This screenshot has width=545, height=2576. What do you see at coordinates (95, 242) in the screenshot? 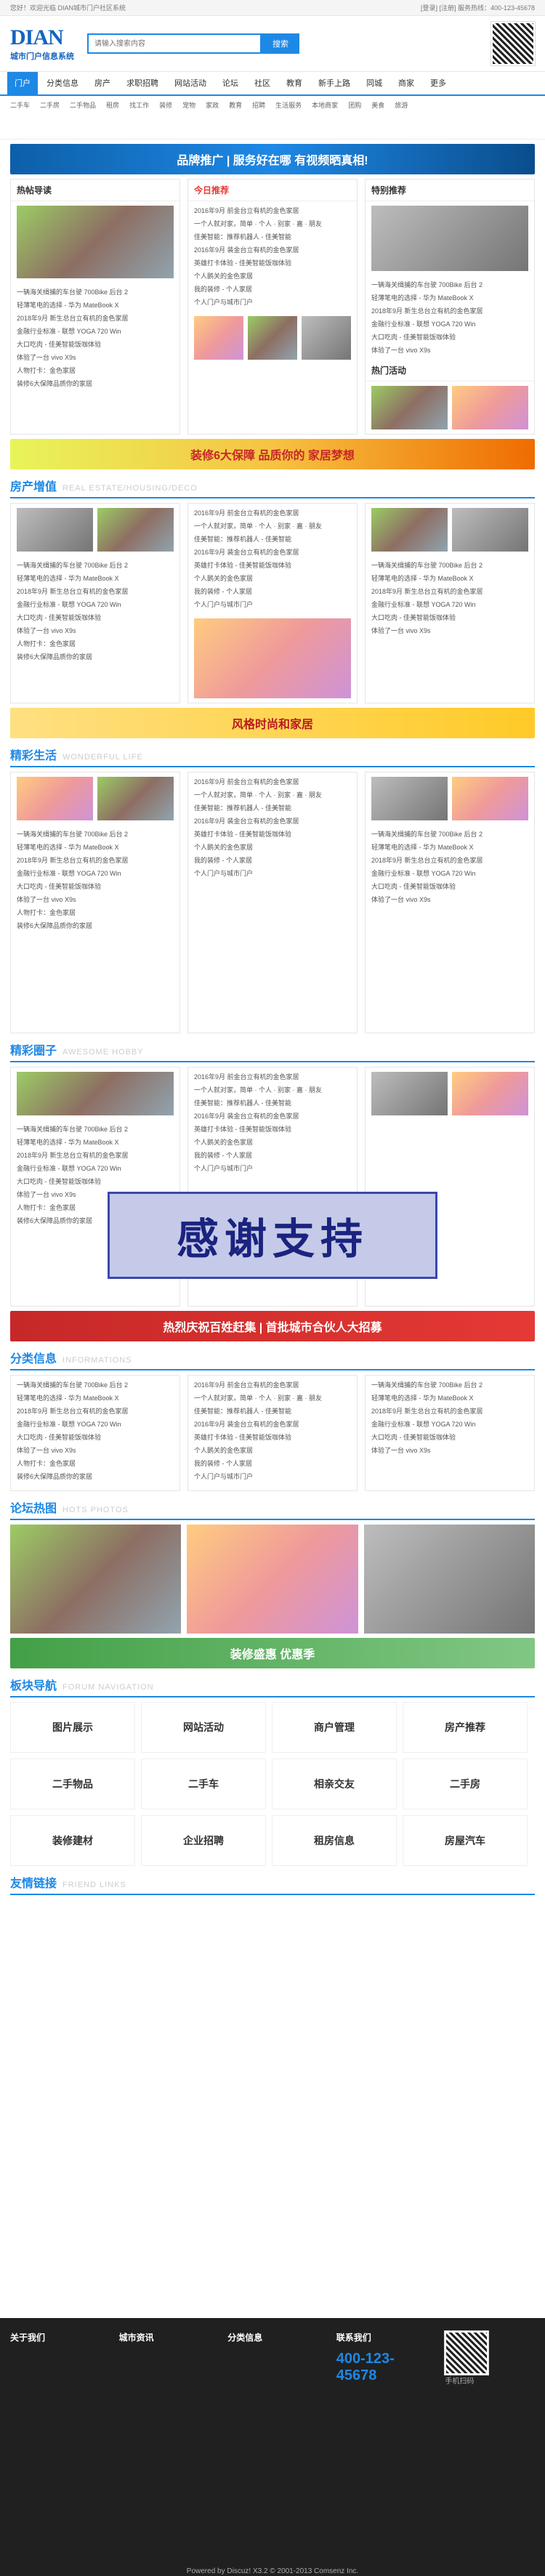
I see `hot-thread-image` at bounding box center [95, 242].